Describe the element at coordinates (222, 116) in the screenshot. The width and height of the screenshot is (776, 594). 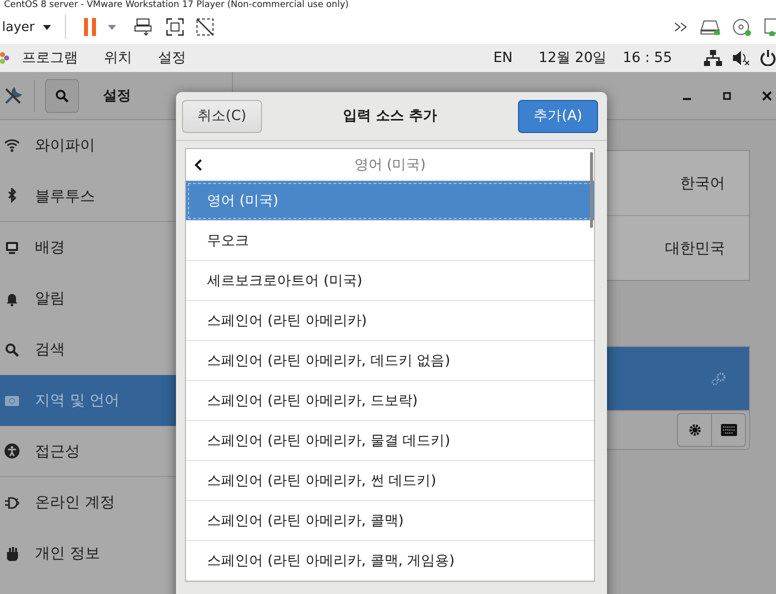
I see `cancel-button: 취소(C)` at that location.